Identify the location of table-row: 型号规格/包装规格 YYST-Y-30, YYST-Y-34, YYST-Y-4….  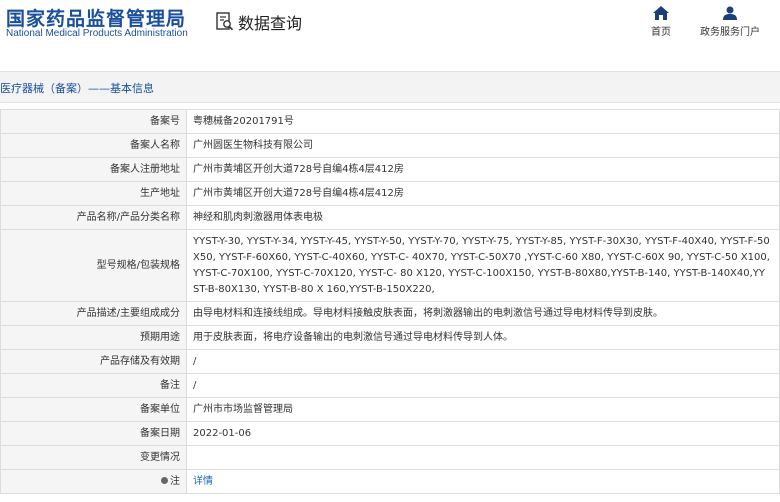
(390, 265).